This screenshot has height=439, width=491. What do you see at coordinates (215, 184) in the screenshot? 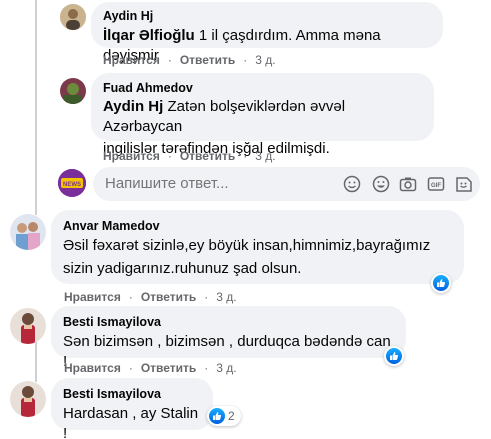
I see `reply-input` at bounding box center [215, 184].